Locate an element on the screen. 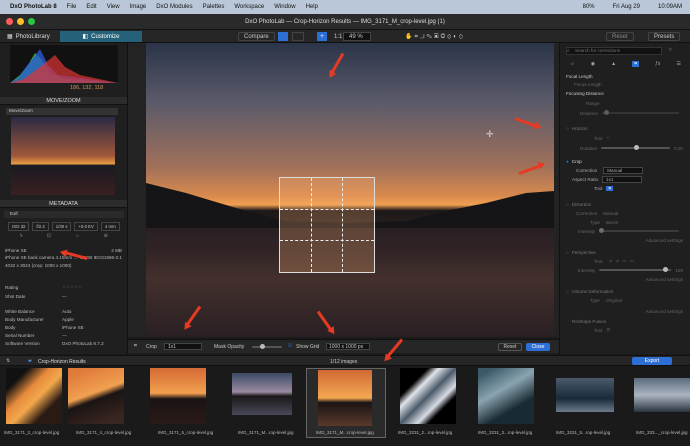 Image resolution: width=690 pixels, height=446 pixels. time-status: 10:09AM is located at coordinates (670, 7).